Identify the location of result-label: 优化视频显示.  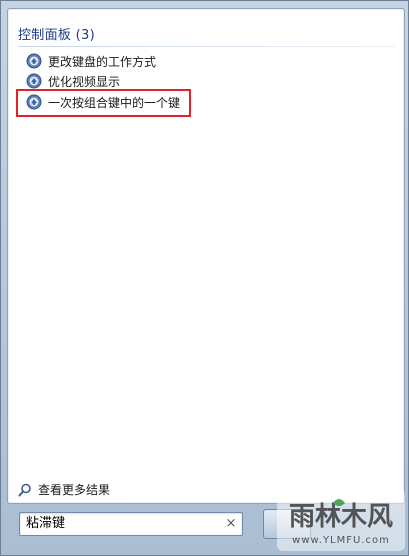
(84, 81).